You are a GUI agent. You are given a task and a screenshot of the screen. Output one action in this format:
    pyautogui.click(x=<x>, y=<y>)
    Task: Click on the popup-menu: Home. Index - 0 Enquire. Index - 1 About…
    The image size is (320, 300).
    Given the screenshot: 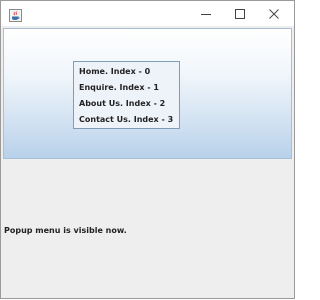 What is the action you would take?
    pyautogui.click(x=126, y=95)
    